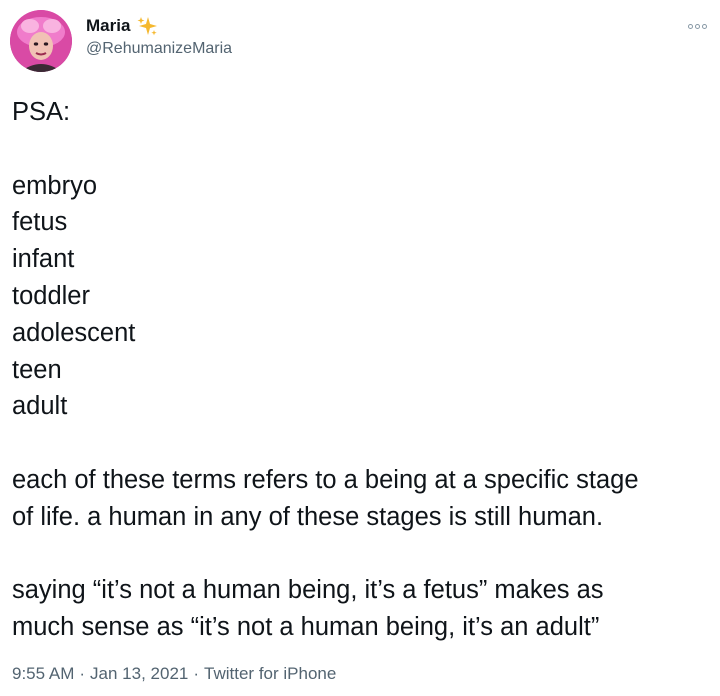 The width and height of the screenshot is (720, 696). Describe the element at coordinates (139, 674) in the screenshot. I see `tweet-date-link: Jan 13, 2021` at that location.